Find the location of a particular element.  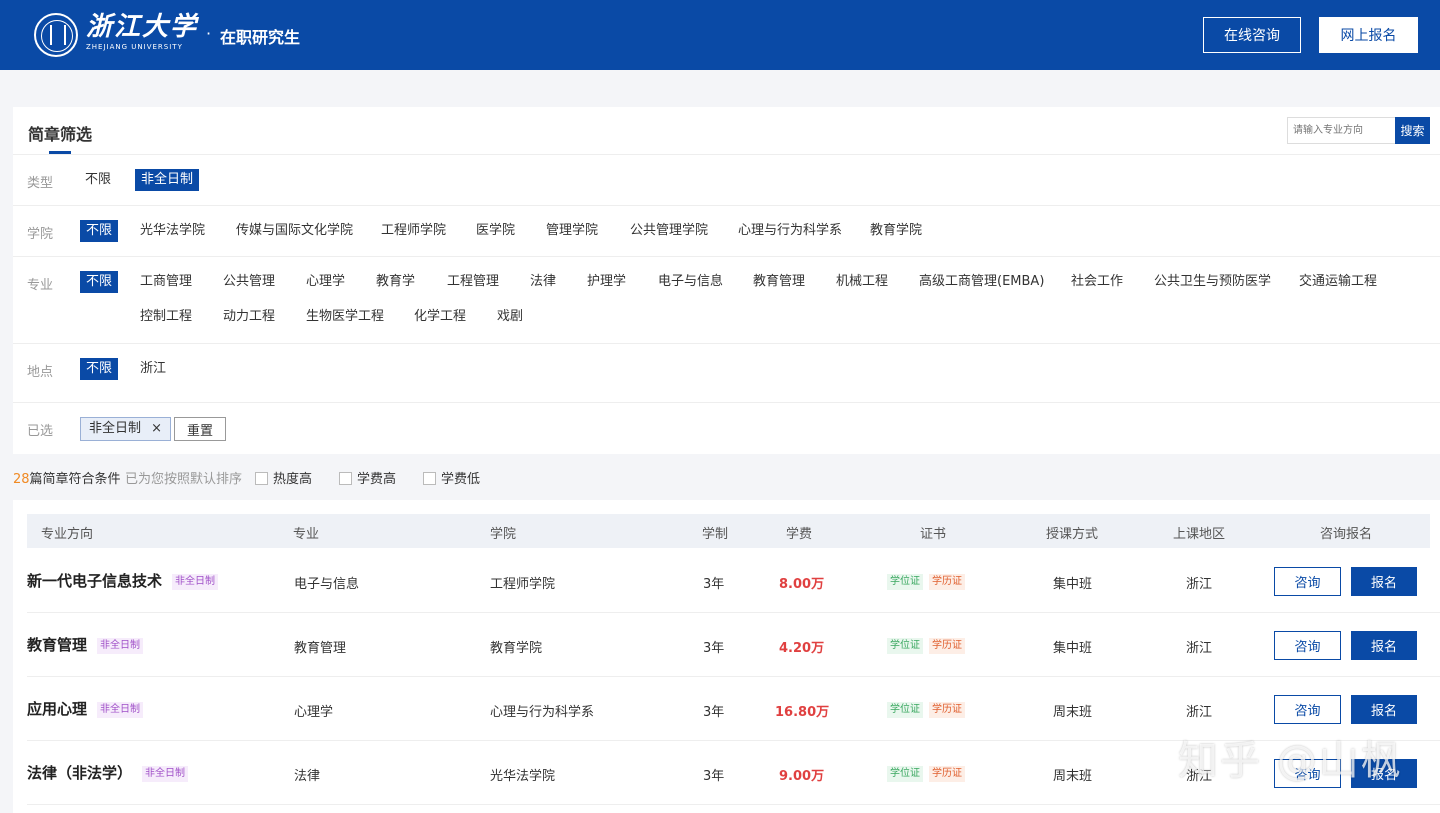

college-option: 医学院 is located at coordinates (495, 231).